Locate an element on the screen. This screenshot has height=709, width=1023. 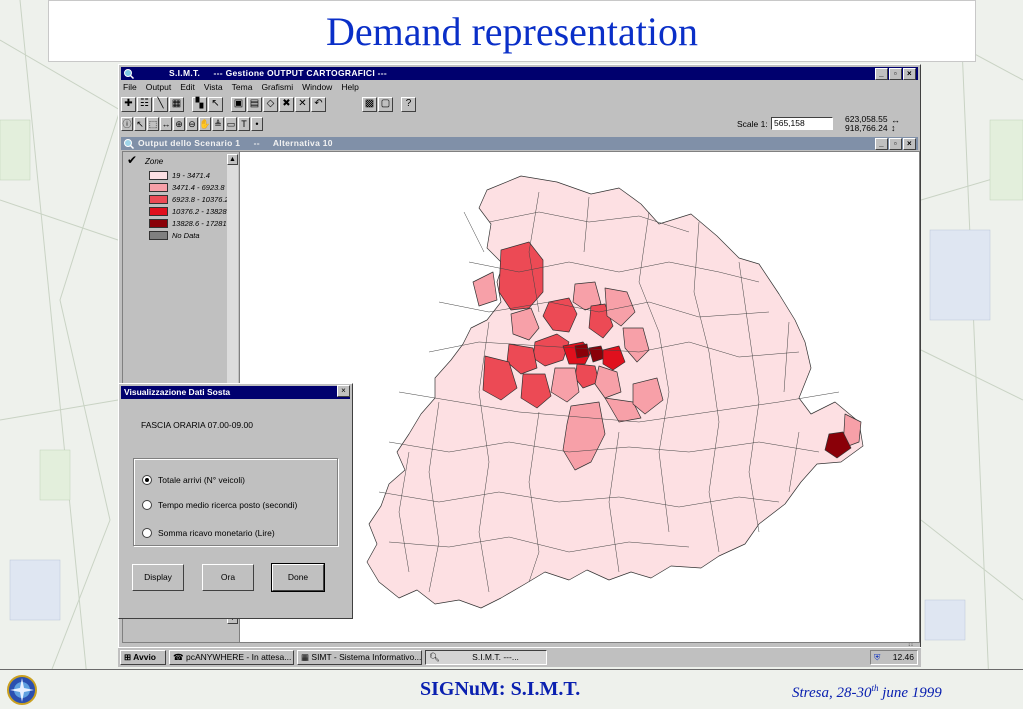
menu-window: Window is located at coordinates (317, 87).